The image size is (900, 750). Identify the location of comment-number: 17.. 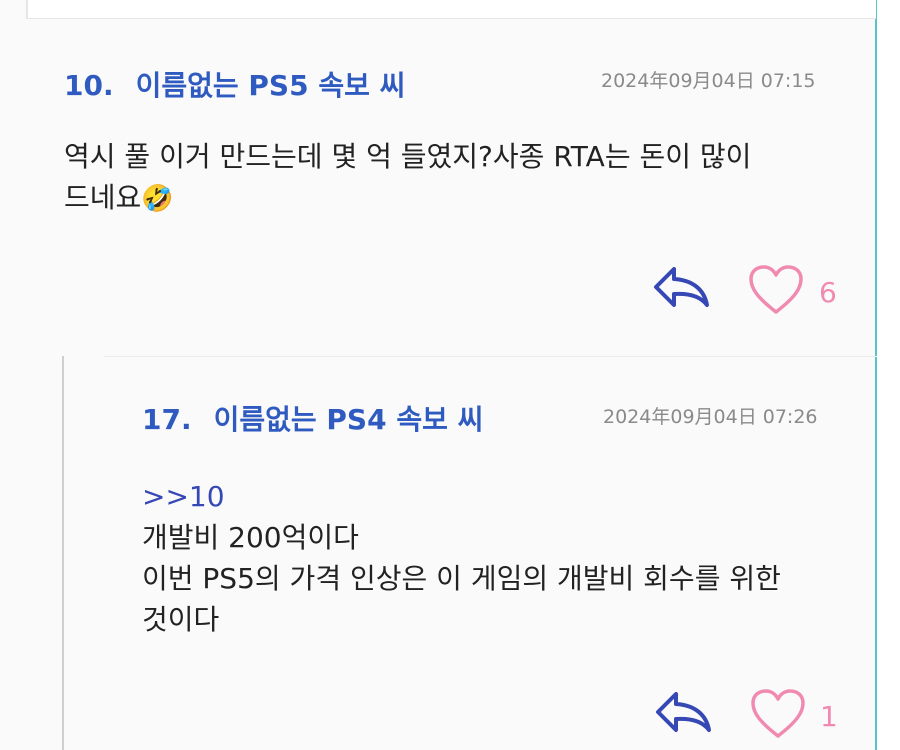
(167, 419).